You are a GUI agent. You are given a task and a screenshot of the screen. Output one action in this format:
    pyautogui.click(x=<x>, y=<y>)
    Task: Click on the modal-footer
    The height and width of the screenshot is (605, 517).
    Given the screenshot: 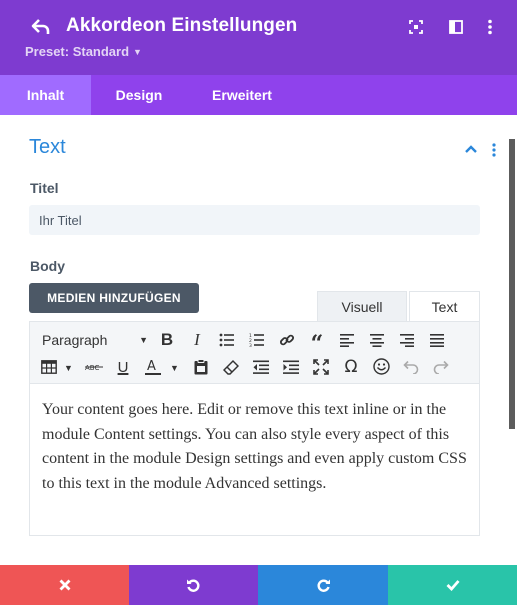 What is the action you would take?
    pyautogui.click(x=258, y=585)
    